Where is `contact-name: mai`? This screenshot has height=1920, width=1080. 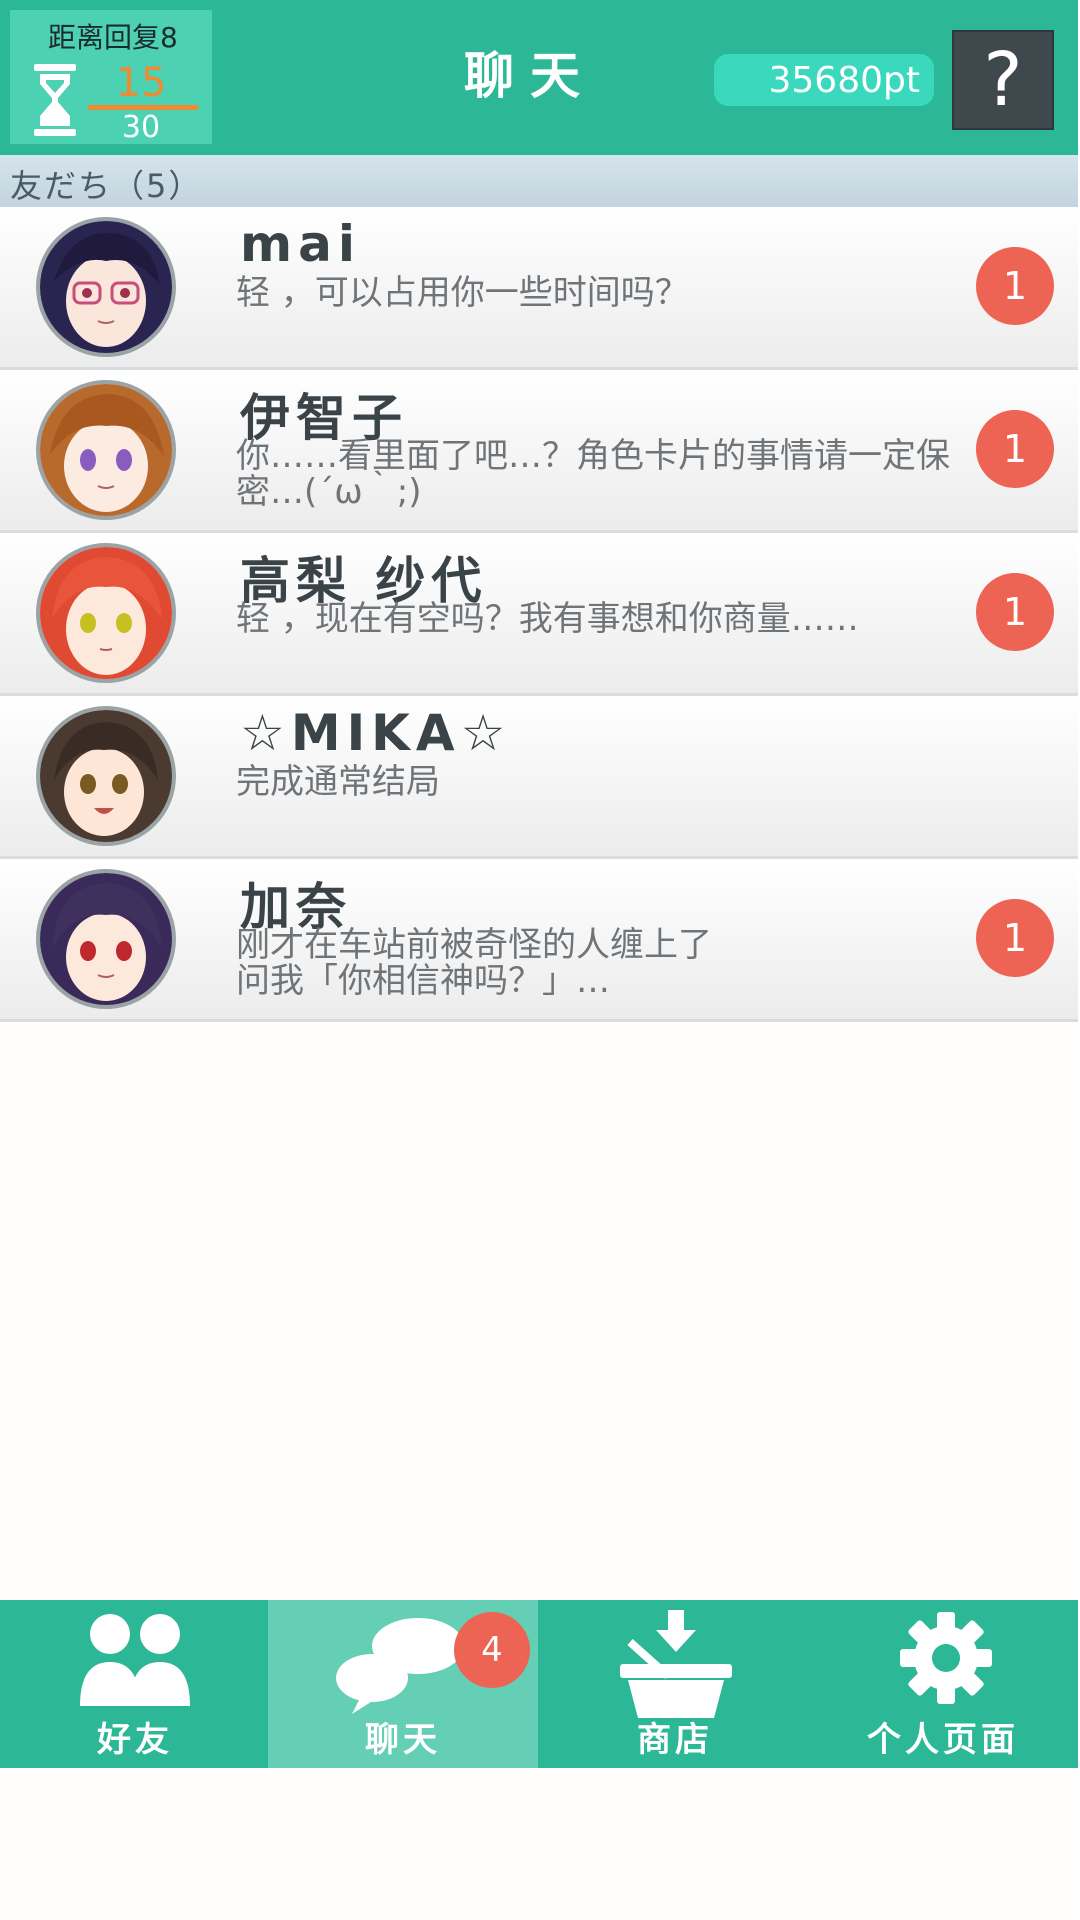 contact-name: mai is located at coordinates (300, 244).